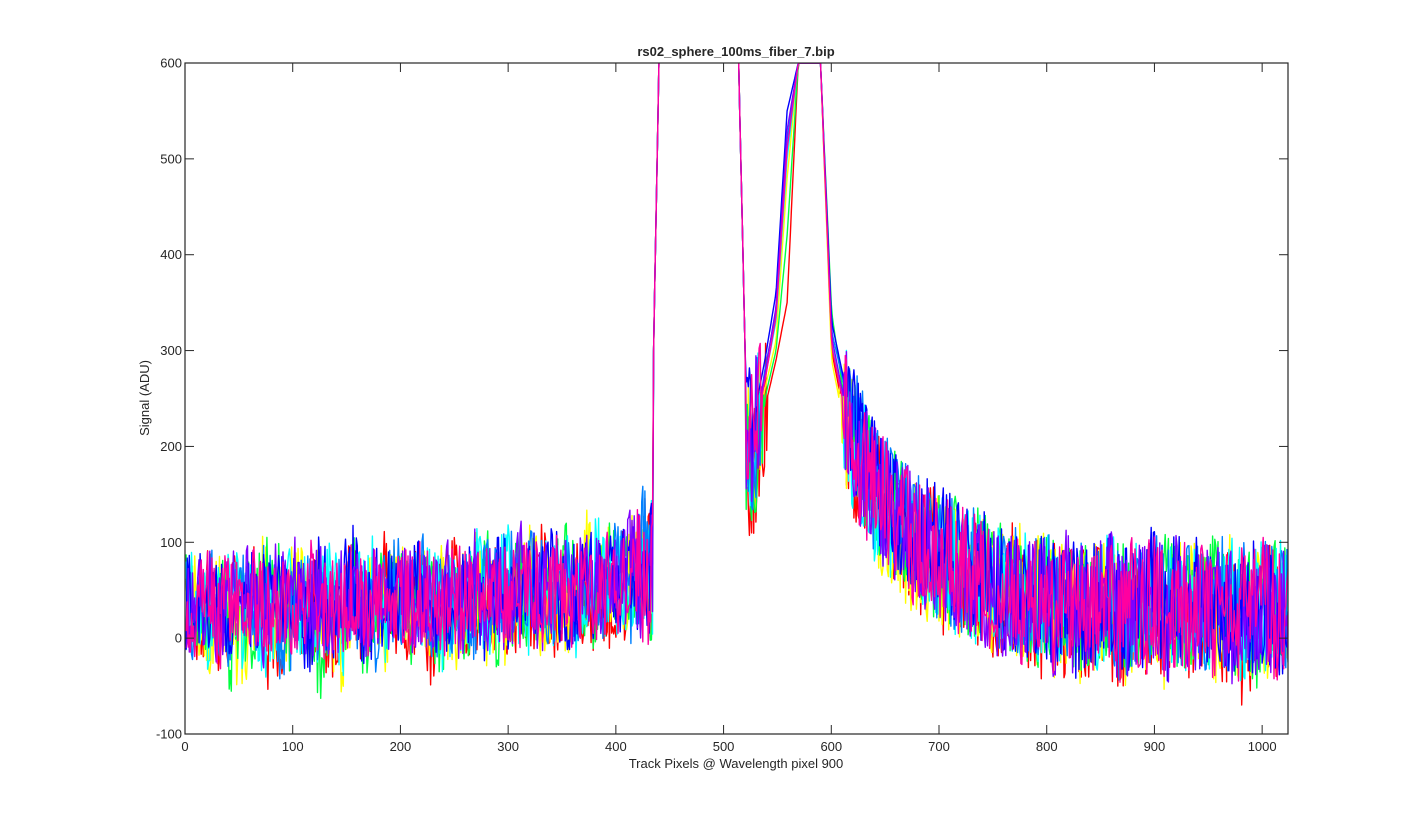 Image resolution: width=1425 pixels, height=825 pixels. Describe the element at coordinates (171, 158) in the screenshot. I see `y-tick-label: 500` at that location.